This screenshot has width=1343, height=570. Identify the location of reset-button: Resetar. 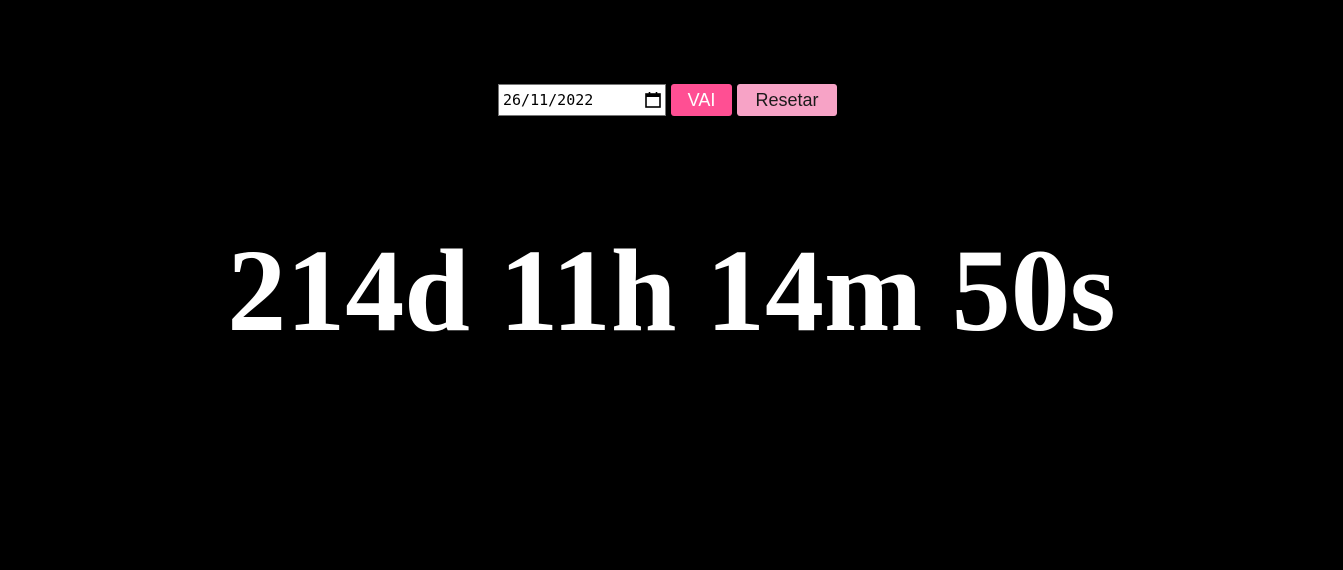
(787, 100).